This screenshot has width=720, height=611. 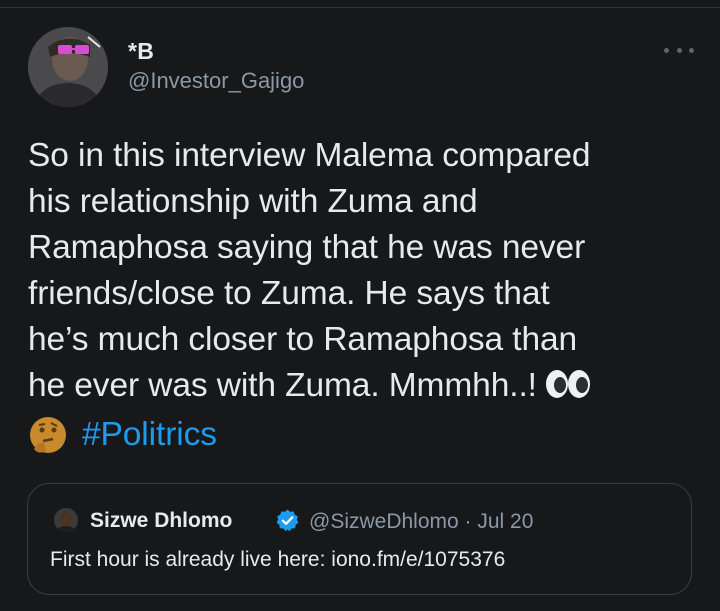 I want to click on quote-display-name: Sizwe Dhlomo, so click(x=161, y=521).